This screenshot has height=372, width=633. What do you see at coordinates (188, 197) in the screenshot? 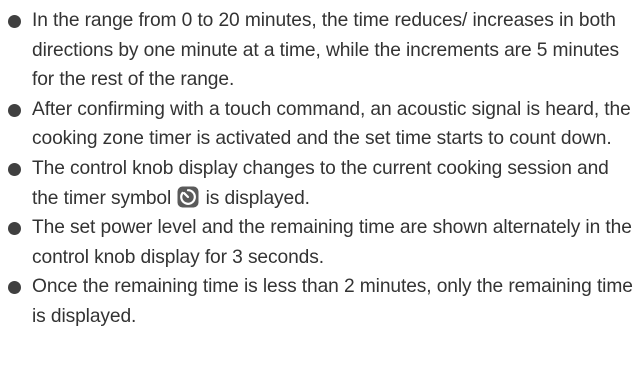
I see `timer-icon` at bounding box center [188, 197].